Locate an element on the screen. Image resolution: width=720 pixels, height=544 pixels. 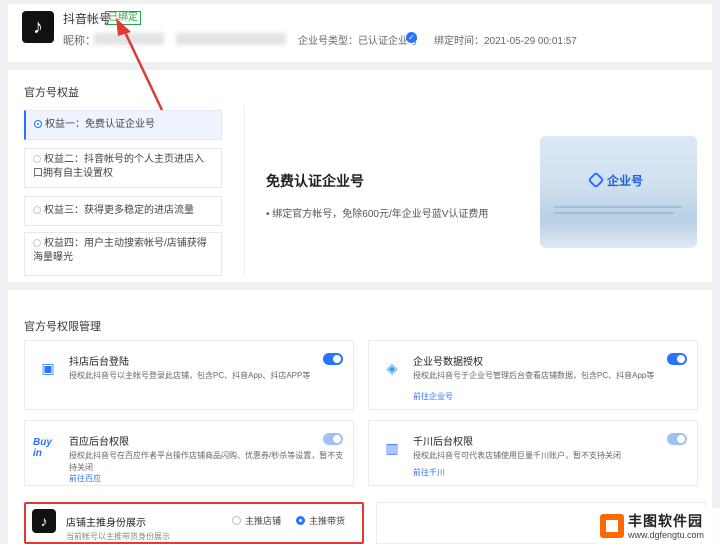
account-name: 抖音帐号 is located at coordinates (87, 19).